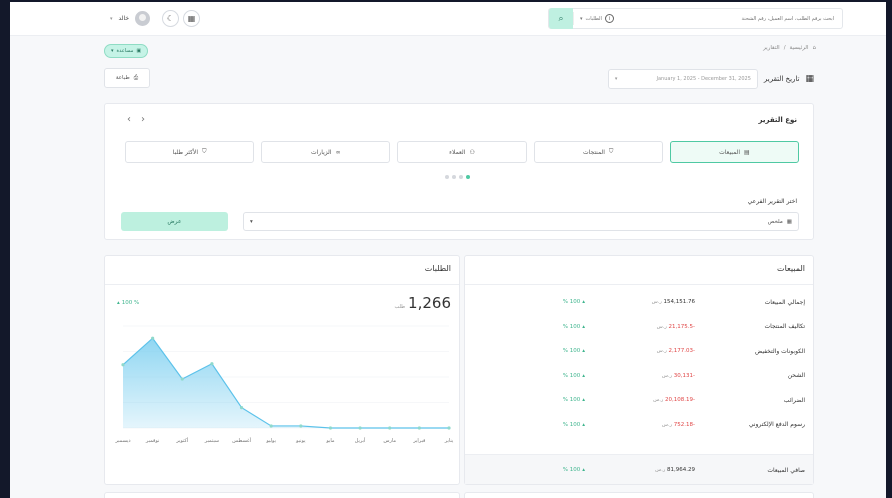 Image resolution: width=892 pixels, height=498 pixels. What do you see at coordinates (449, 441) in the screenshot?
I see `x-tick-label: يناير` at bounding box center [449, 441].